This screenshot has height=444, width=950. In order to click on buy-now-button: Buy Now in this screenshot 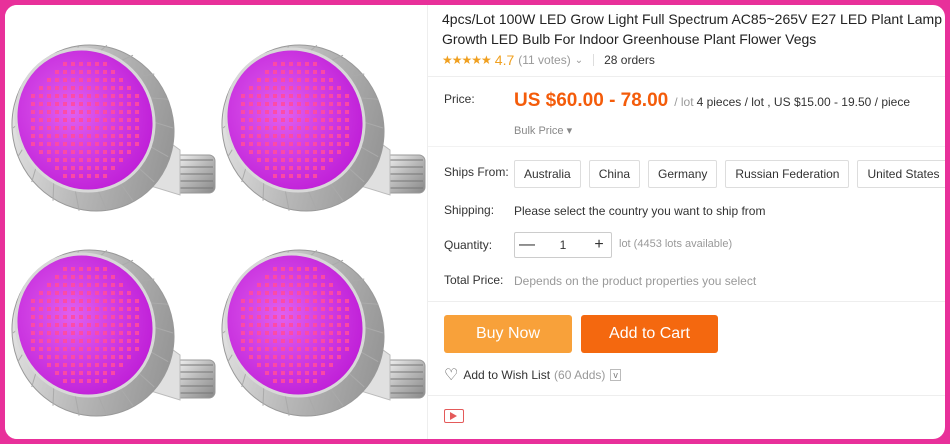, I will do `click(508, 334)`.